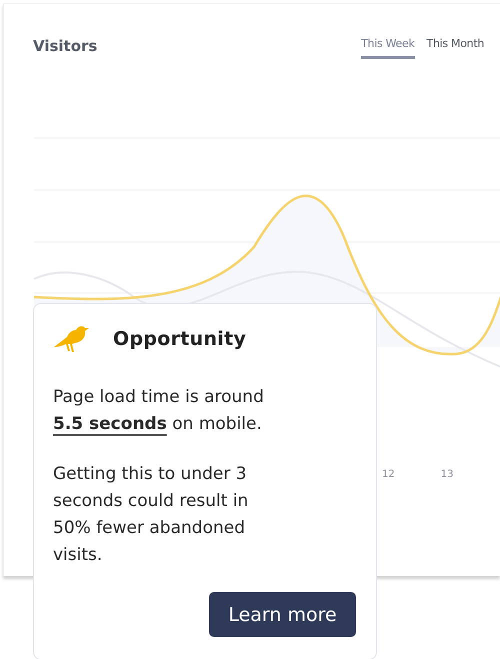  I want to click on period-tab: This Week, so click(388, 48).